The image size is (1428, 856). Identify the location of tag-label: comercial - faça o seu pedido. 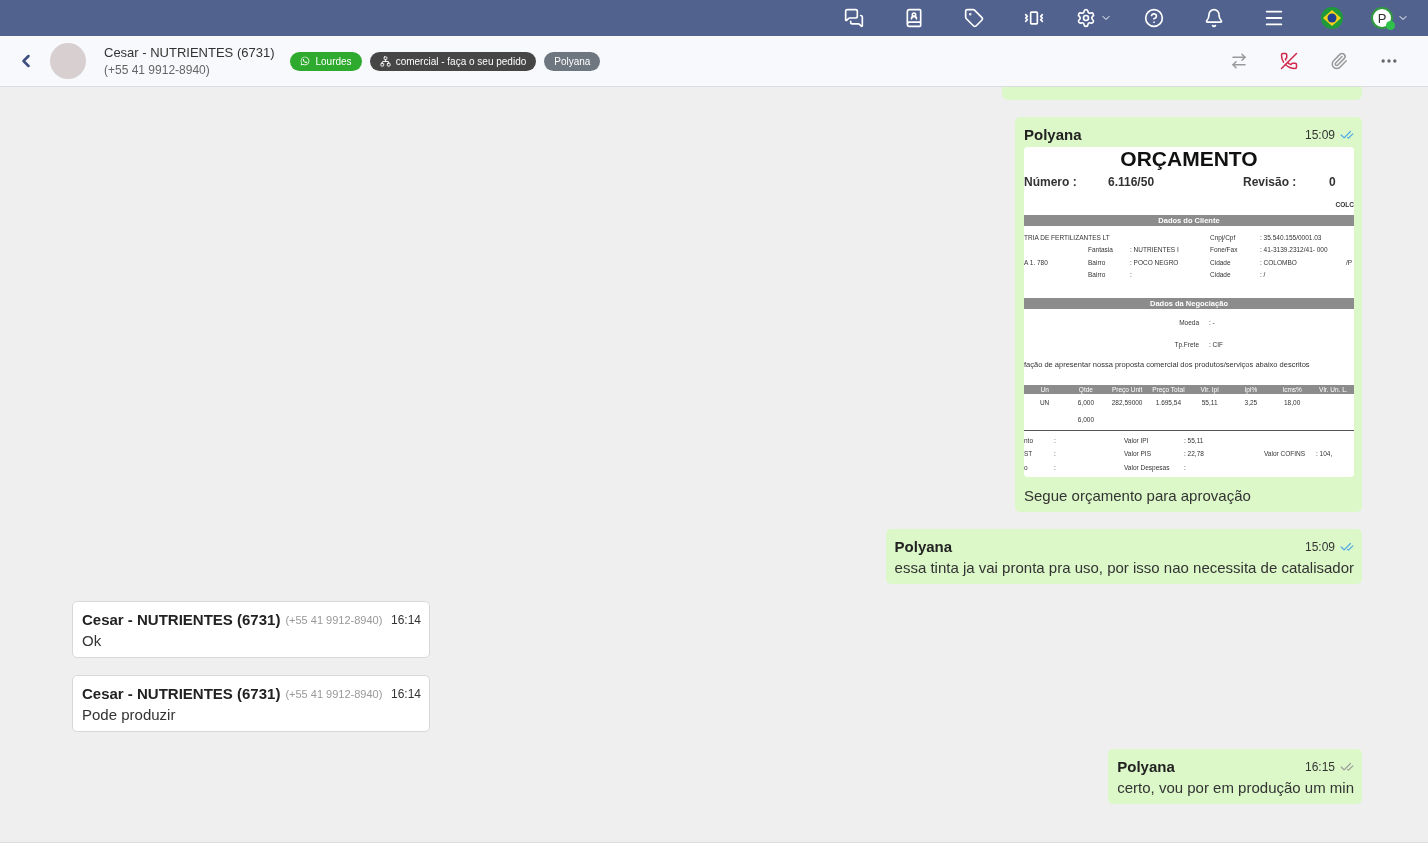
(461, 61).